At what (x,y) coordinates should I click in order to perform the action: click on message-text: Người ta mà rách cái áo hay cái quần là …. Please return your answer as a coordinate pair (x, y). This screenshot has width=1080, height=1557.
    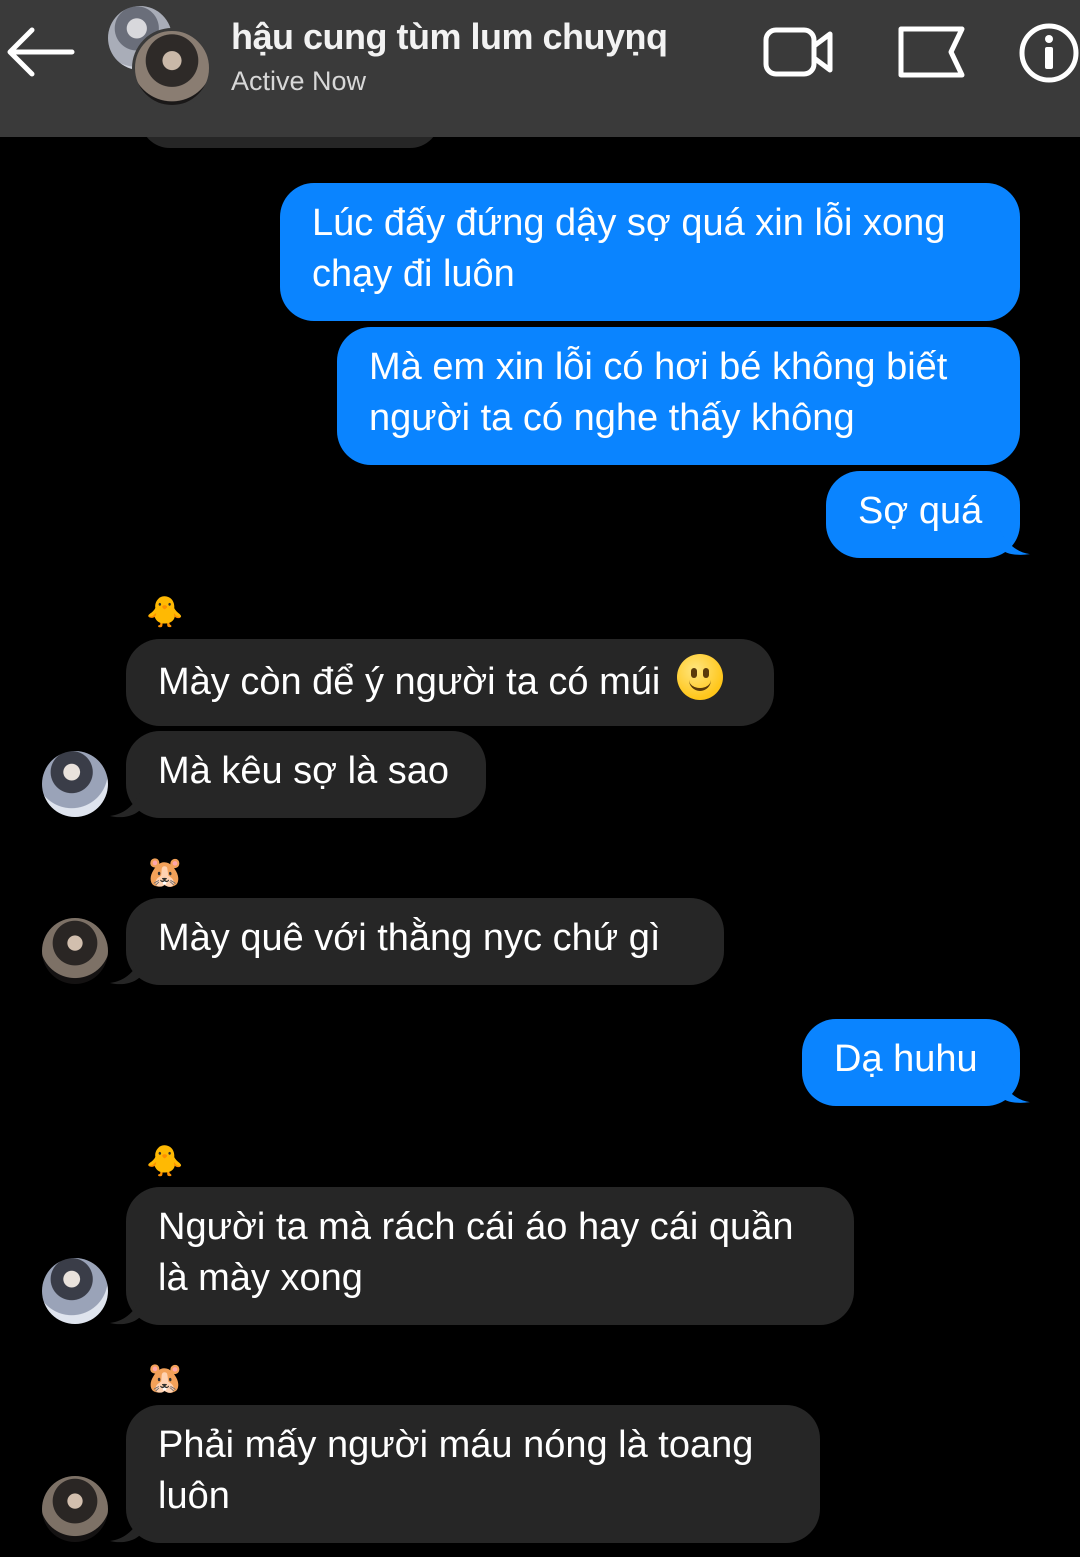
    Looking at the image, I should click on (476, 1252).